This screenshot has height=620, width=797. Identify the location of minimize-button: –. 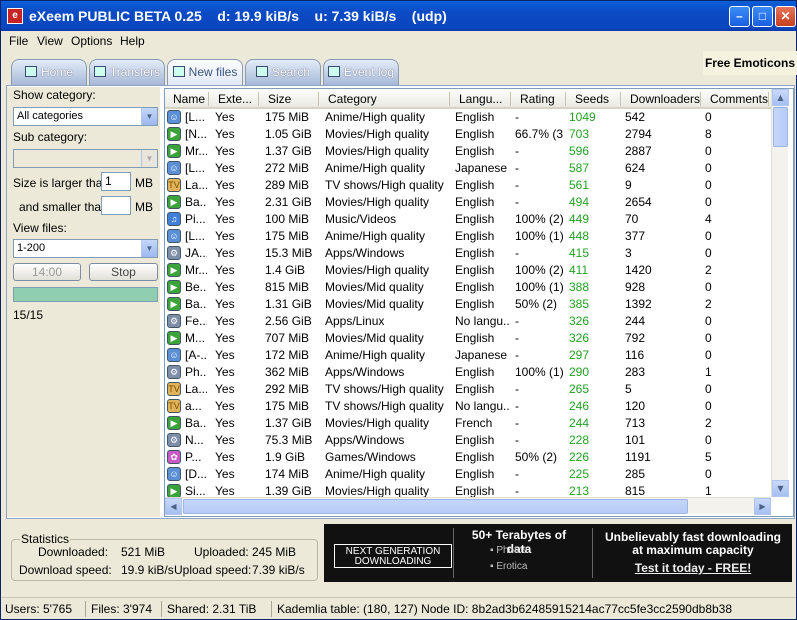
(739, 16).